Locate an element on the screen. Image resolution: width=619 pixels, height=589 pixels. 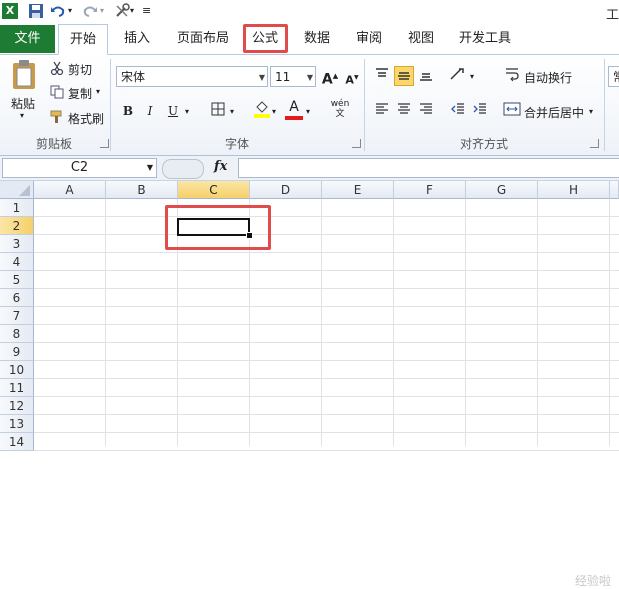
format-painter-icon is located at coordinates (57, 118).